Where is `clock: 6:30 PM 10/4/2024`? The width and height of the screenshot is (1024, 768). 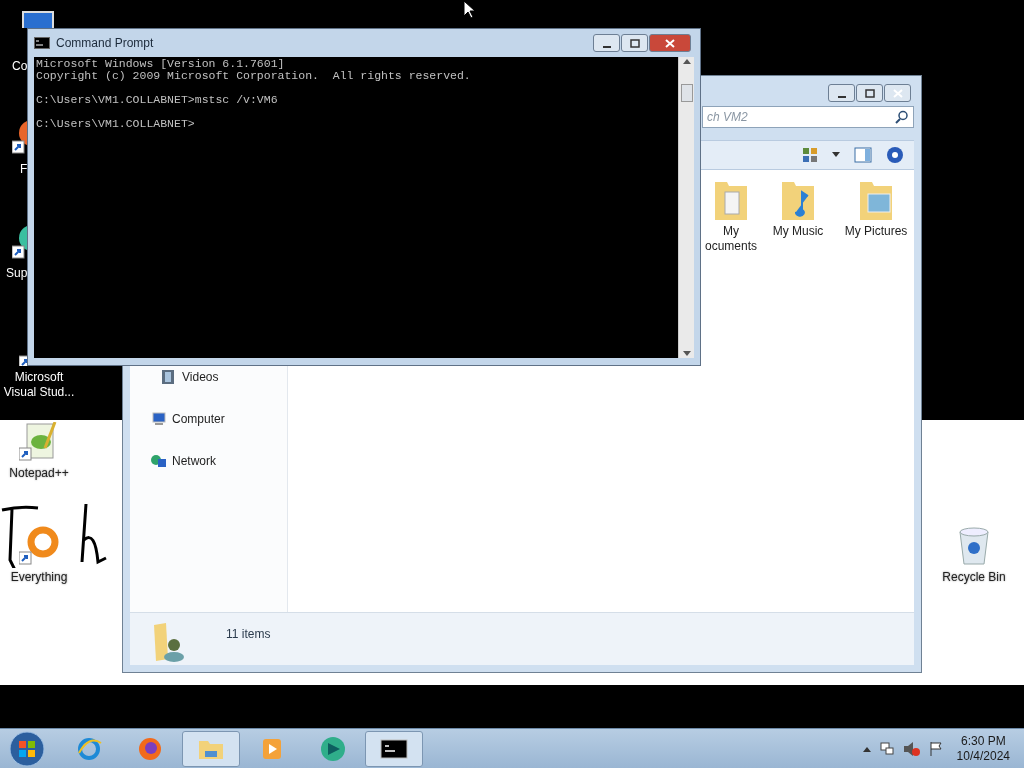 clock: 6:30 PM 10/4/2024 is located at coordinates (983, 748).